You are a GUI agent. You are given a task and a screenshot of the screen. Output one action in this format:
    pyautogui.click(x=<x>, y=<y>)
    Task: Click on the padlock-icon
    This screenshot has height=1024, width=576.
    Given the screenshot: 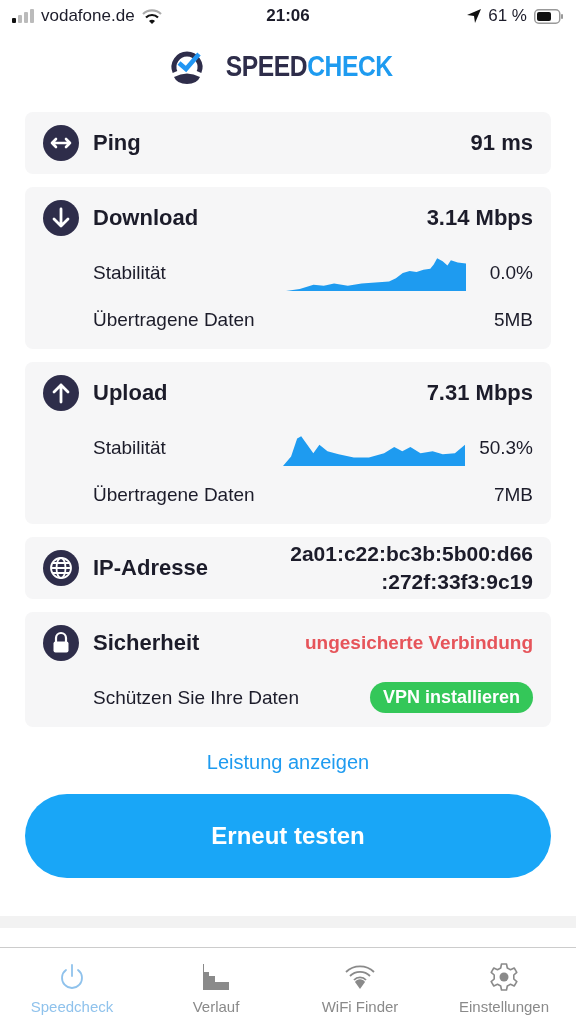 What is the action you would take?
    pyautogui.click(x=61, y=643)
    